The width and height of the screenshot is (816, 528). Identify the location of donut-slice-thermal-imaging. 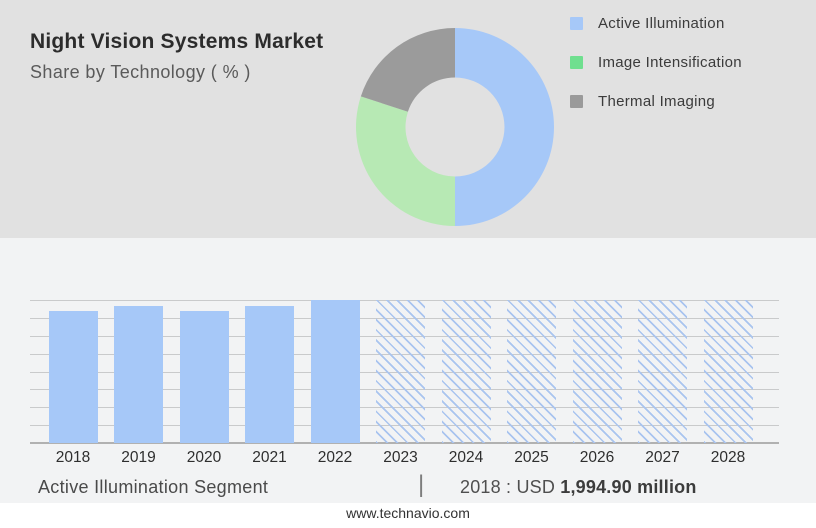
(407, 70).